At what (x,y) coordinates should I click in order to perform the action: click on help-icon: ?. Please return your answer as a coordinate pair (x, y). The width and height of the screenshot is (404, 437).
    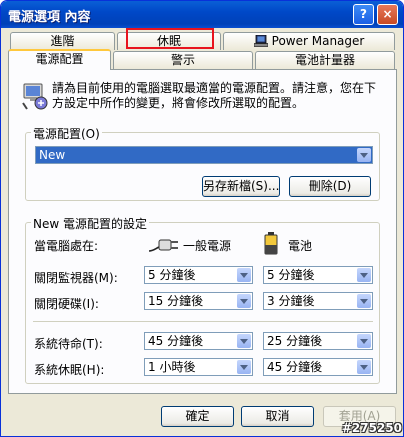
    Looking at the image, I should click on (363, 14).